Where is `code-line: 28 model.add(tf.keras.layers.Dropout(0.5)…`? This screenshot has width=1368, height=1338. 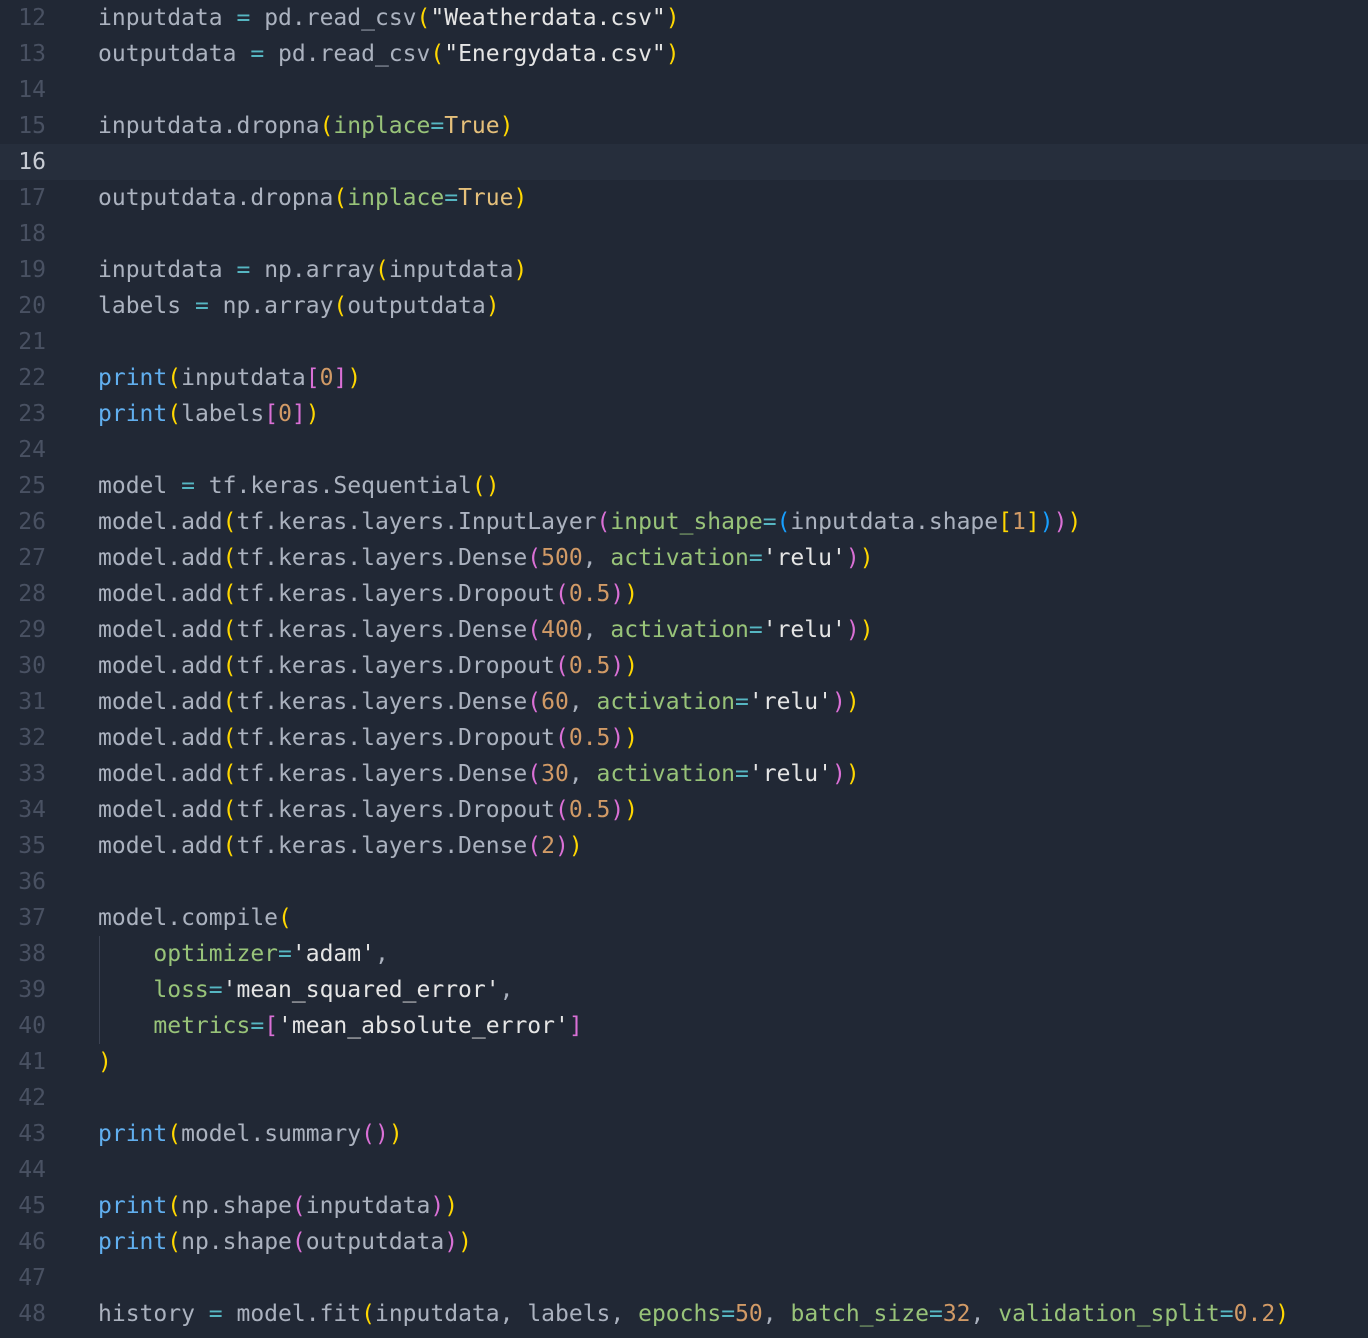
code-line: 28 model.add(tf.keras.layers.Dropout(0.5)… is located at coordinates (684, 594).